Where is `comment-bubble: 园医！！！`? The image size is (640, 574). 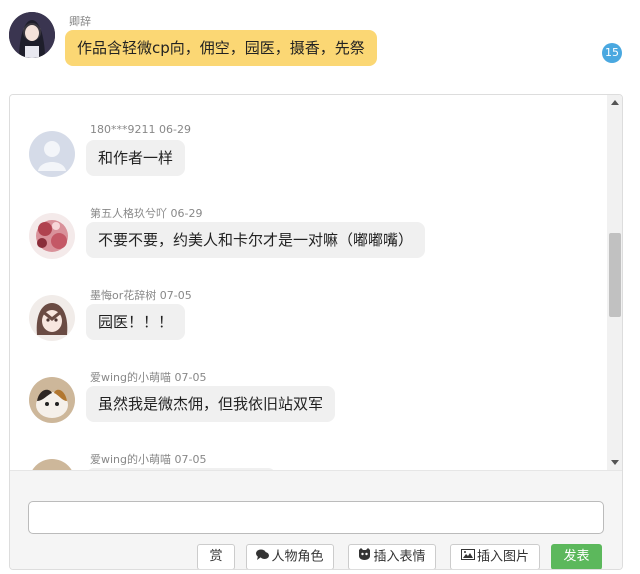
comment-bubble: 园医！！！ is located at coordinates (136, 322).